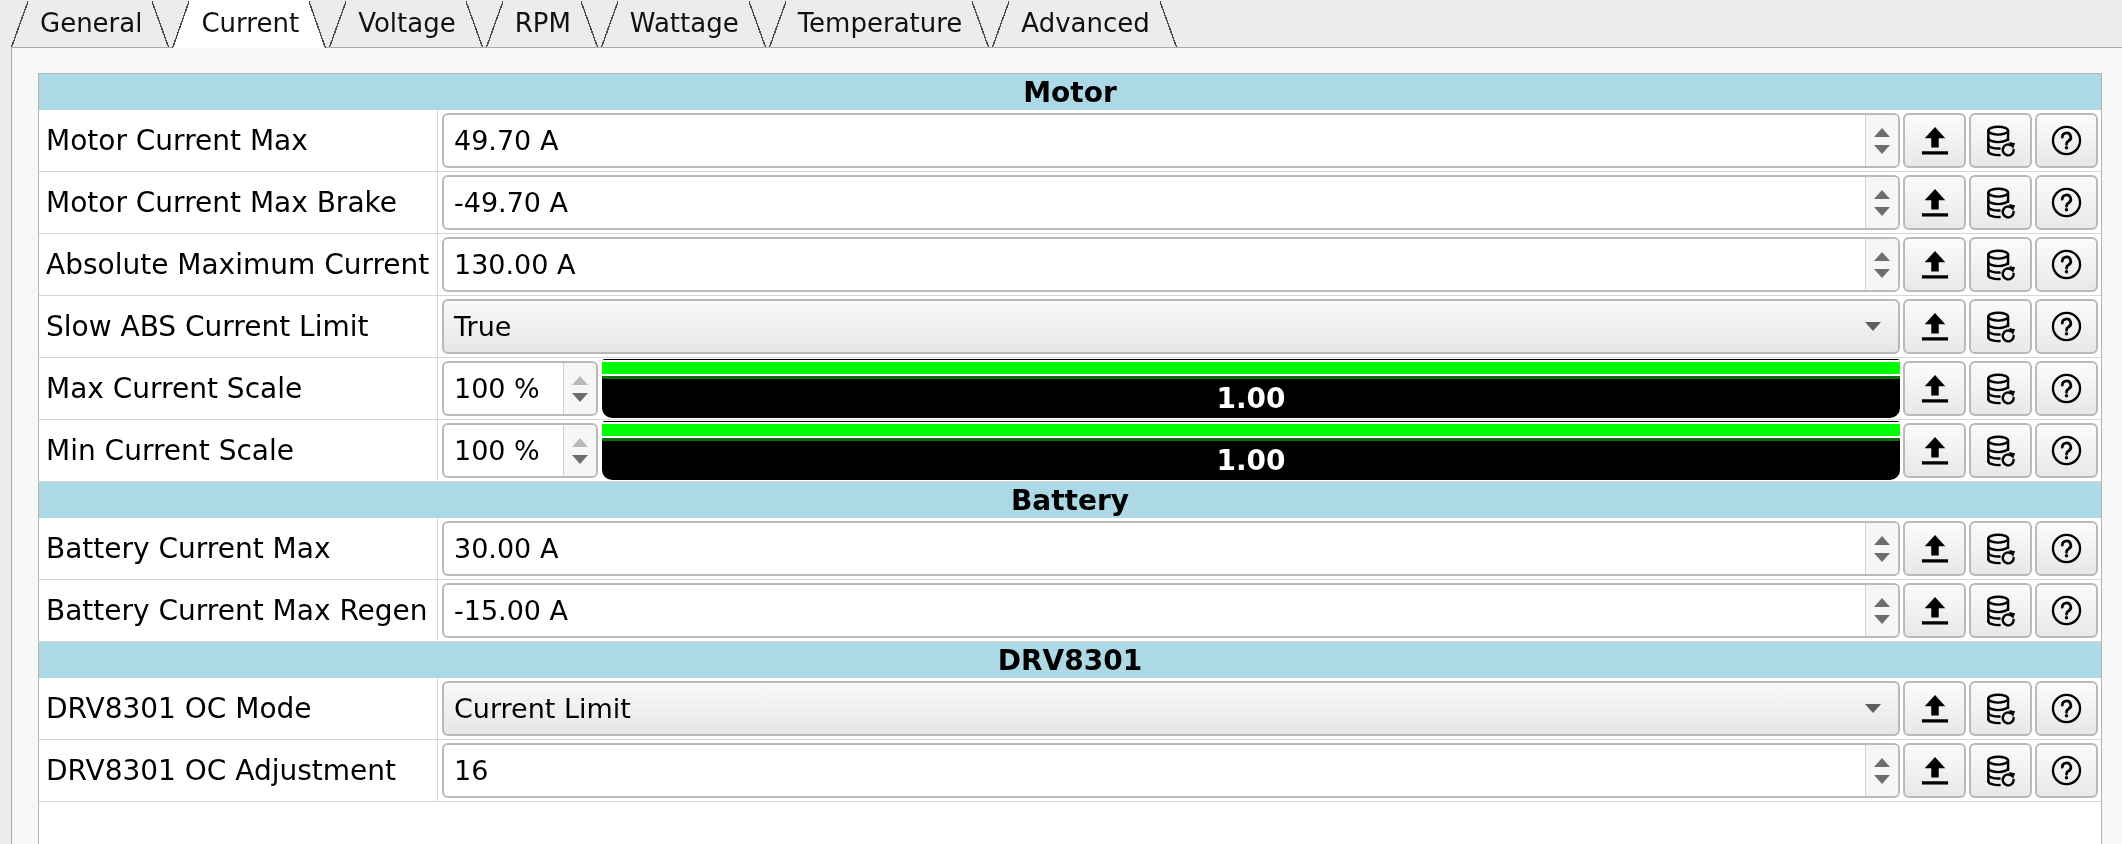 The height and width of the screenshot is (844, 2122). What do you see at coordinates (1070, 92) in the screenshot?
I see `section-title: Motor` at bounding box center [1070, 92].